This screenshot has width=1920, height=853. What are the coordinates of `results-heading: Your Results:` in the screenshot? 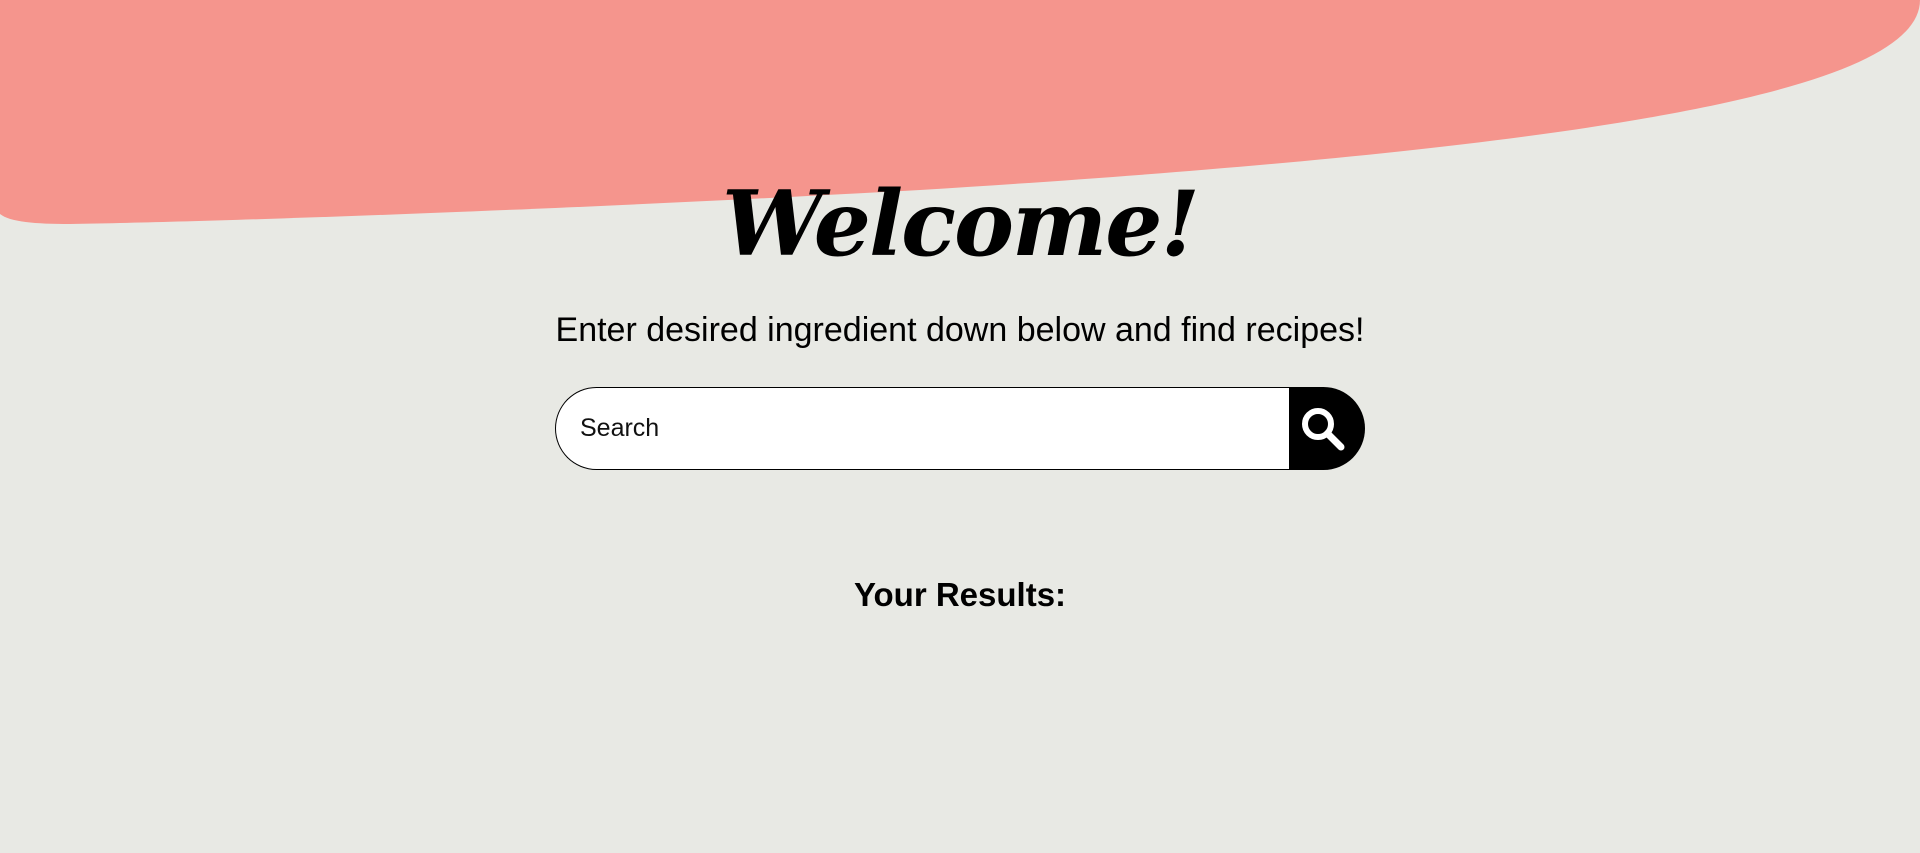 It's located at (960, 594).